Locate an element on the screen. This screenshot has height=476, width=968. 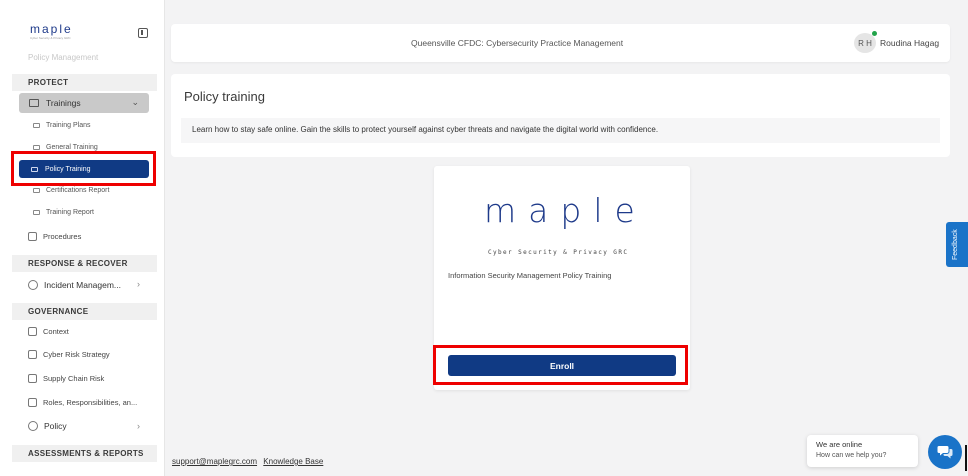
sidebar-item-general-training: General Training is located at coordinates (65, 147).